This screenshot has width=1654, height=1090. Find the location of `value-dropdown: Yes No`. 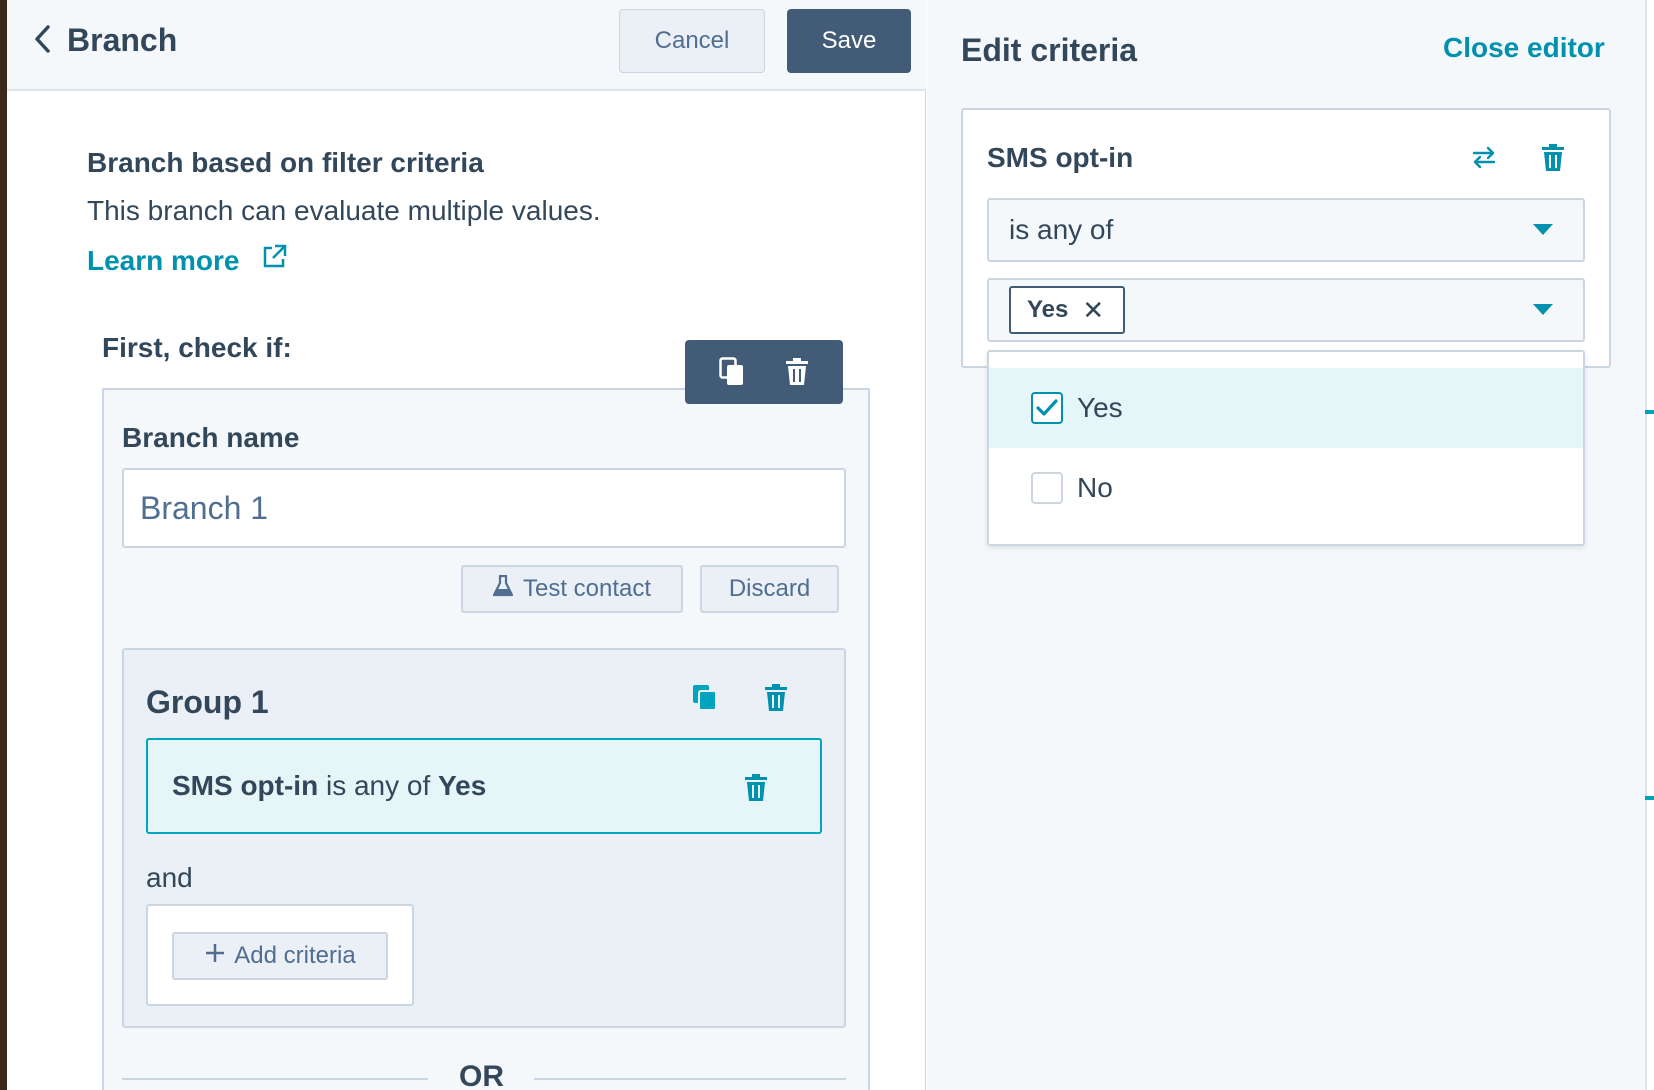

value-dropdown: Yes No is located at coordinates (1286, 448).